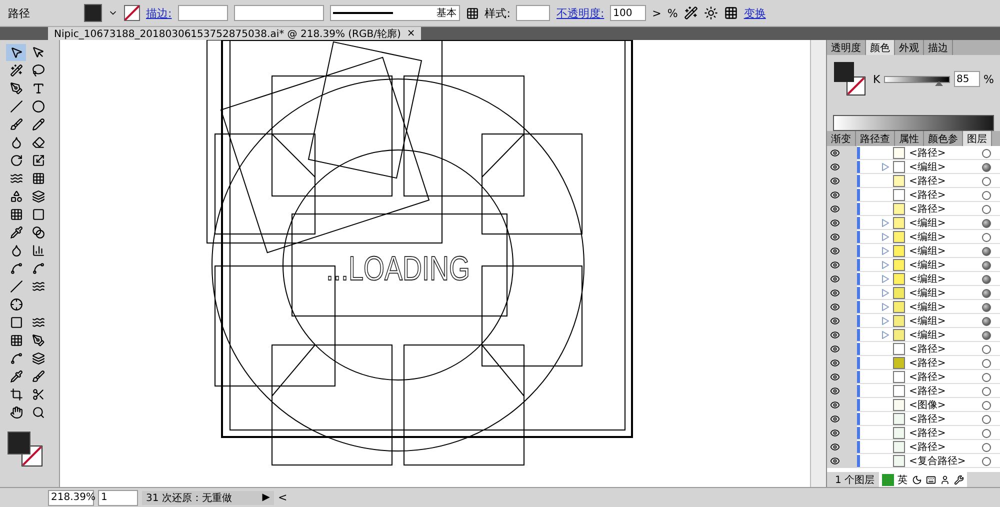  Describe the element at coordinates (38, 70) in the screenshot. I see `lasso-icon` at that location.